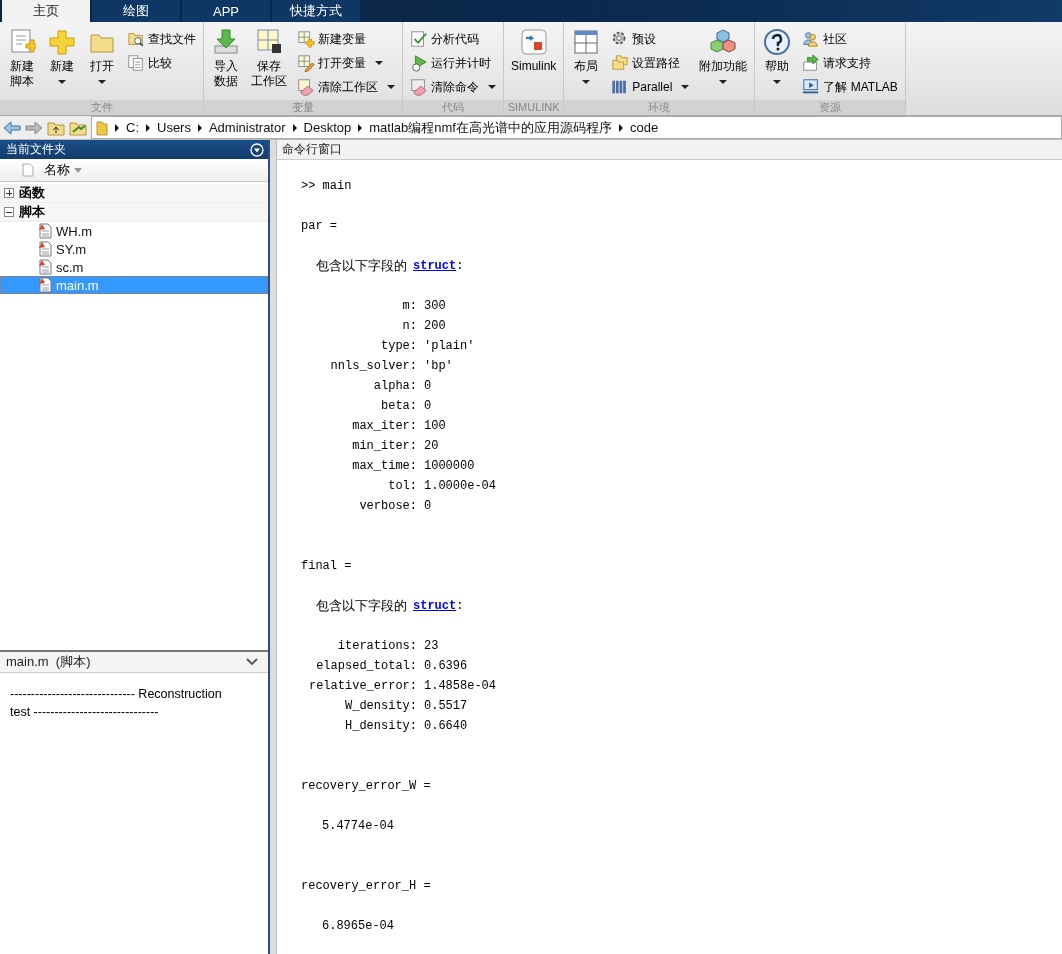 The width and height of the screenshot is (1062, 954). What do you see at coordinates (449, 466) in the screenshot?
I see `field-value: 1000000` at bounding box center [449, 466].